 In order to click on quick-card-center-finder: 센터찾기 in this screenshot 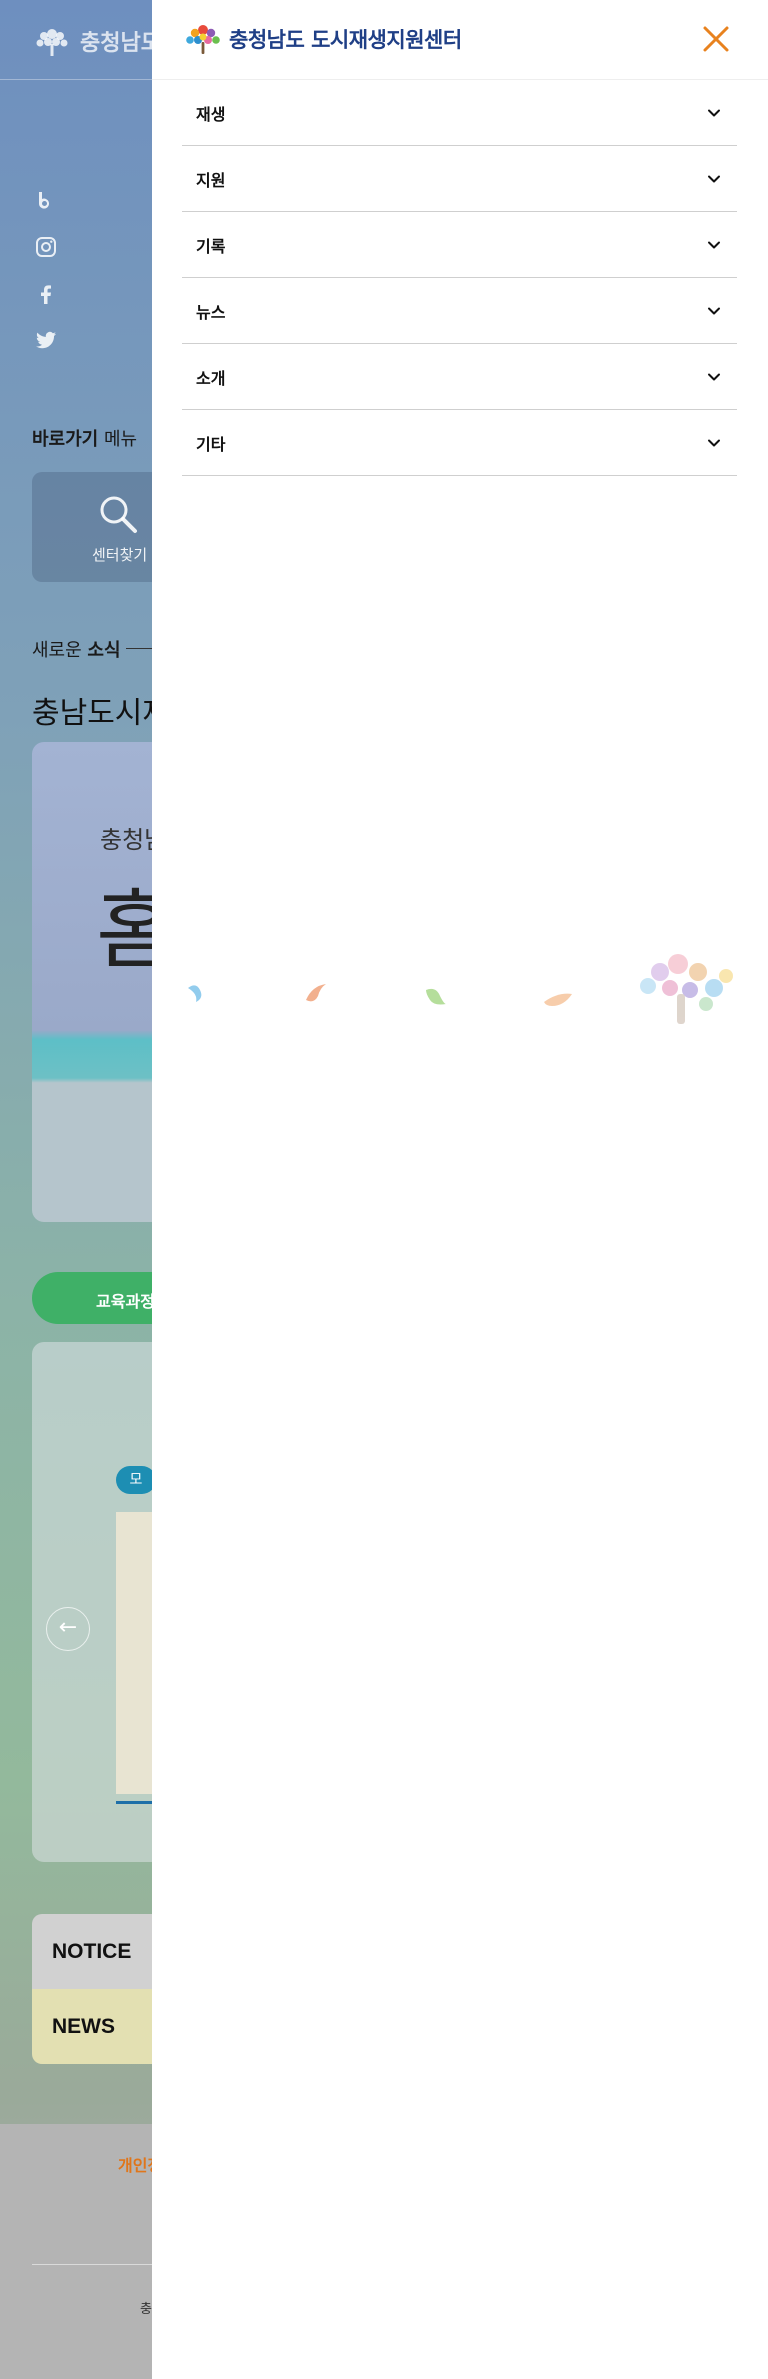, I will do `click(102, 527)`.